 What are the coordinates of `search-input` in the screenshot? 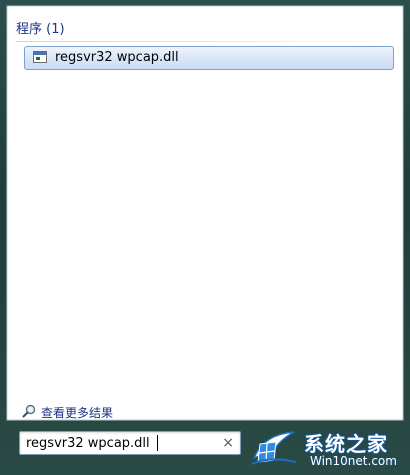 It's located at (121, 443).